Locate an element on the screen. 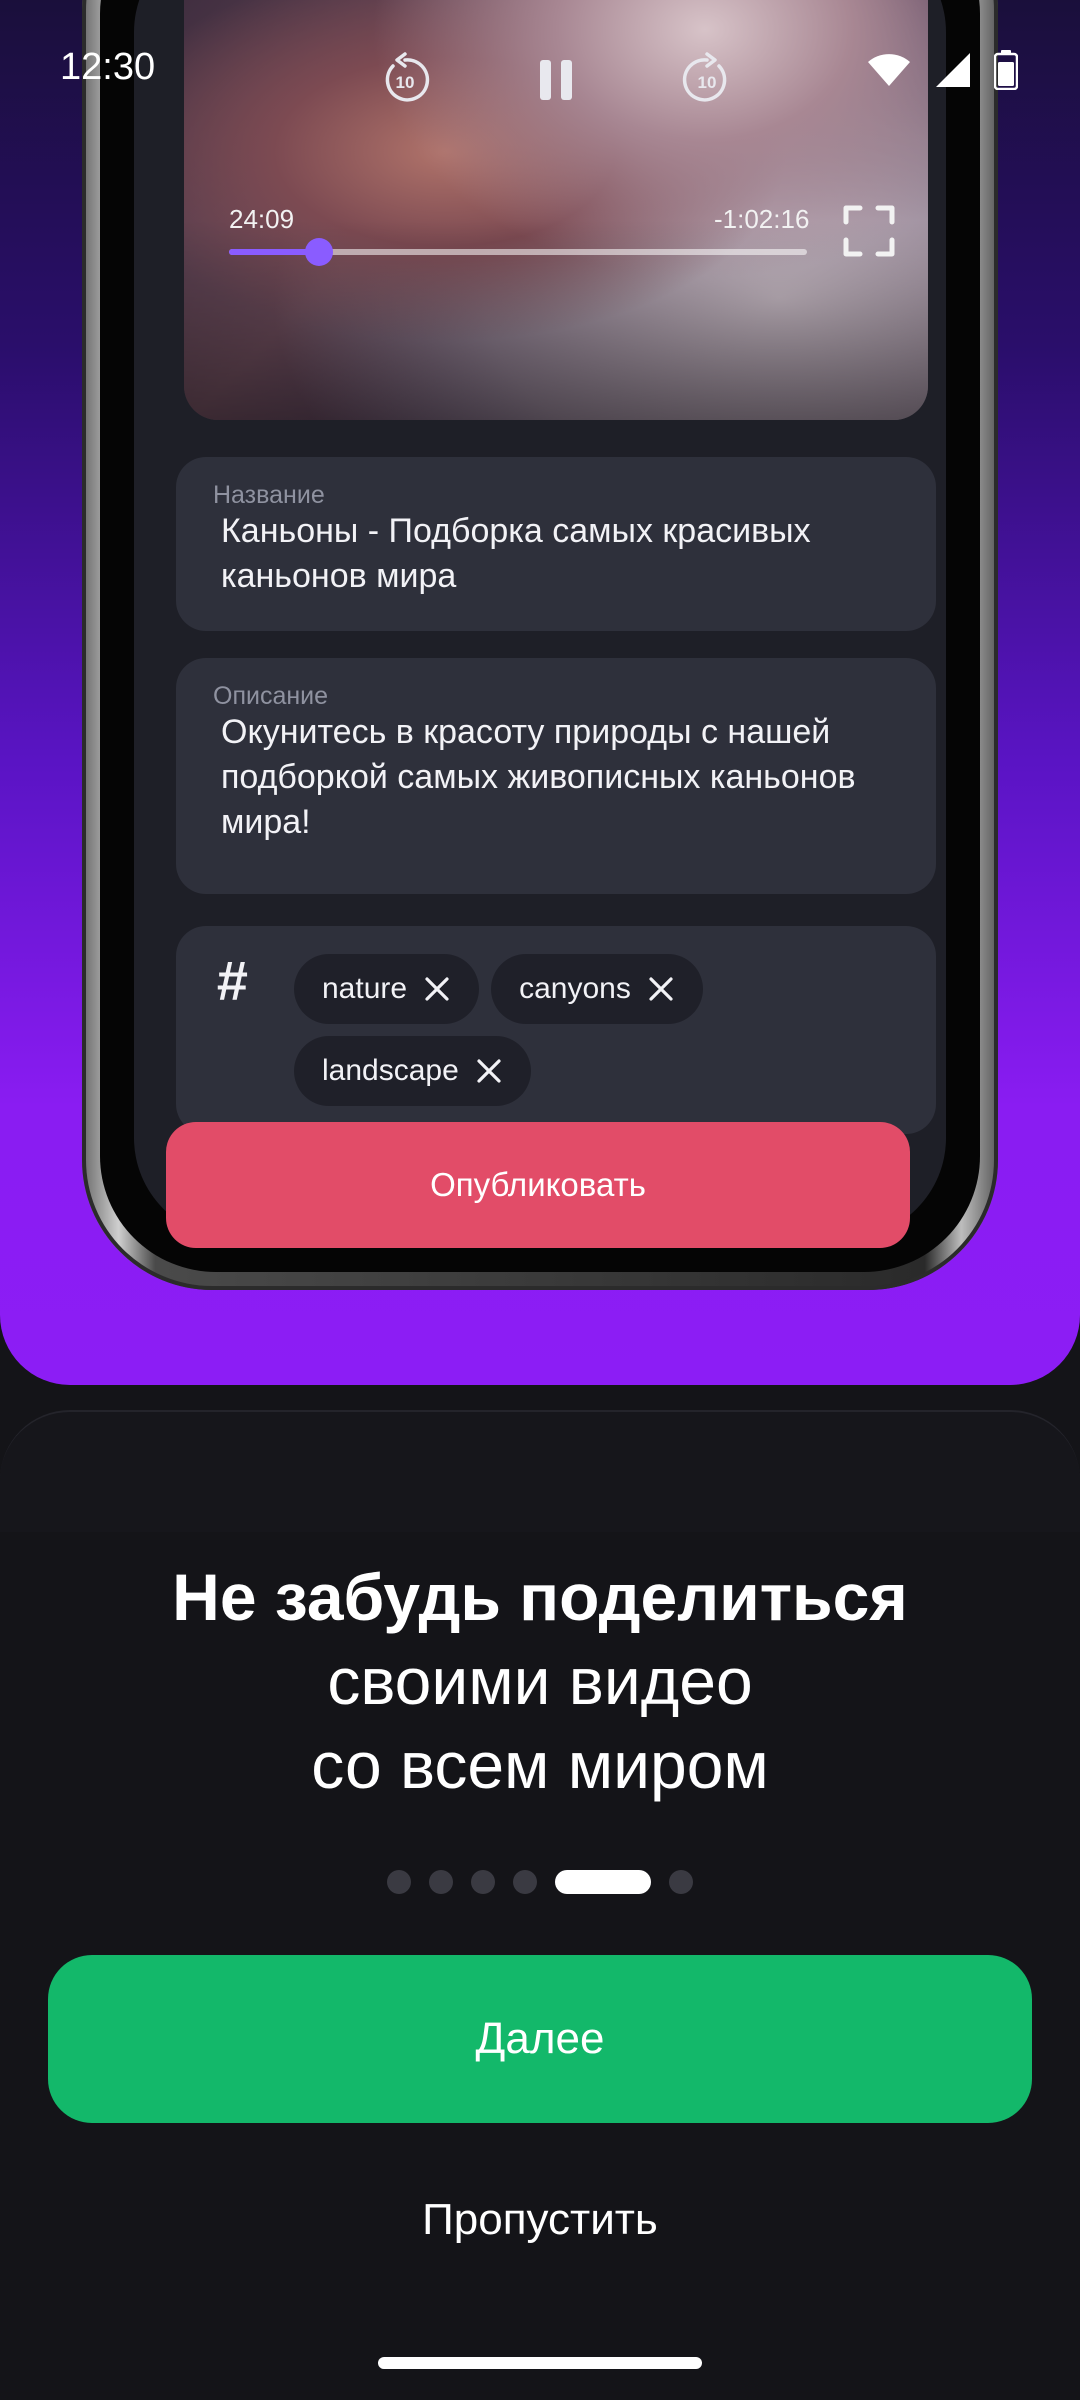  page-indicator is located at coordinates (540, 1882).